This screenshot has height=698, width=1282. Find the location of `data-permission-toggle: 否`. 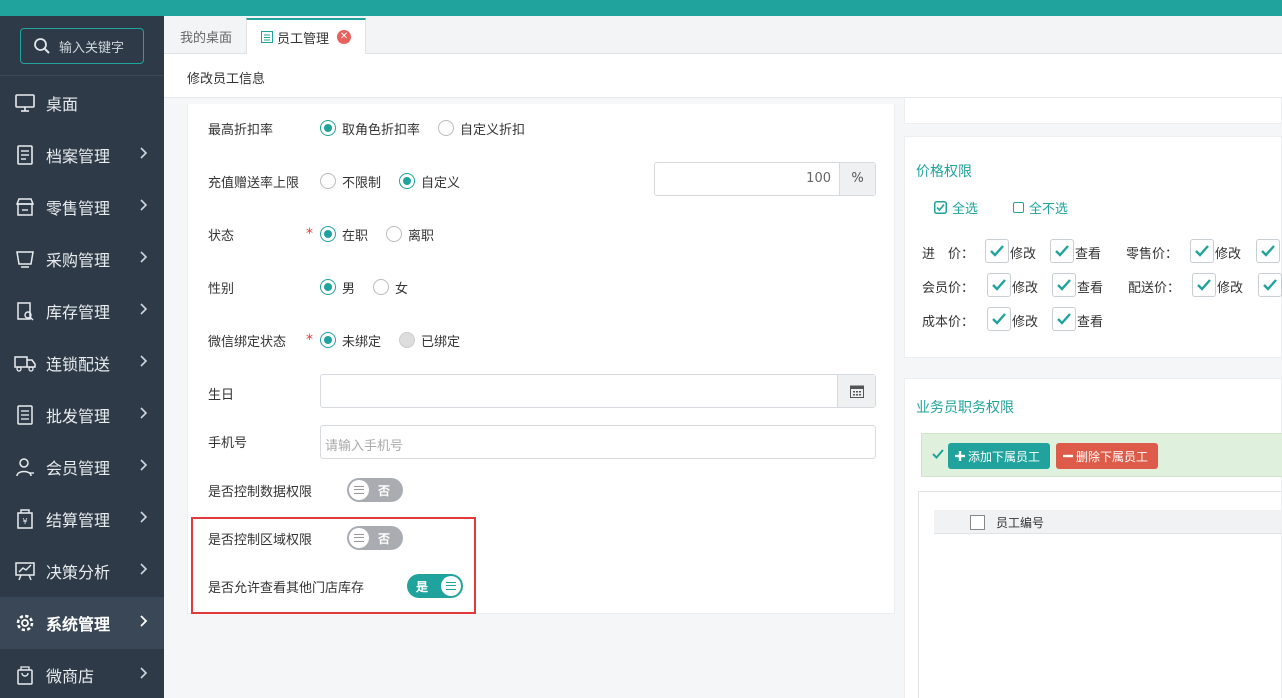

data-permission-toggle: 否 is located at coordinates (375, 490).